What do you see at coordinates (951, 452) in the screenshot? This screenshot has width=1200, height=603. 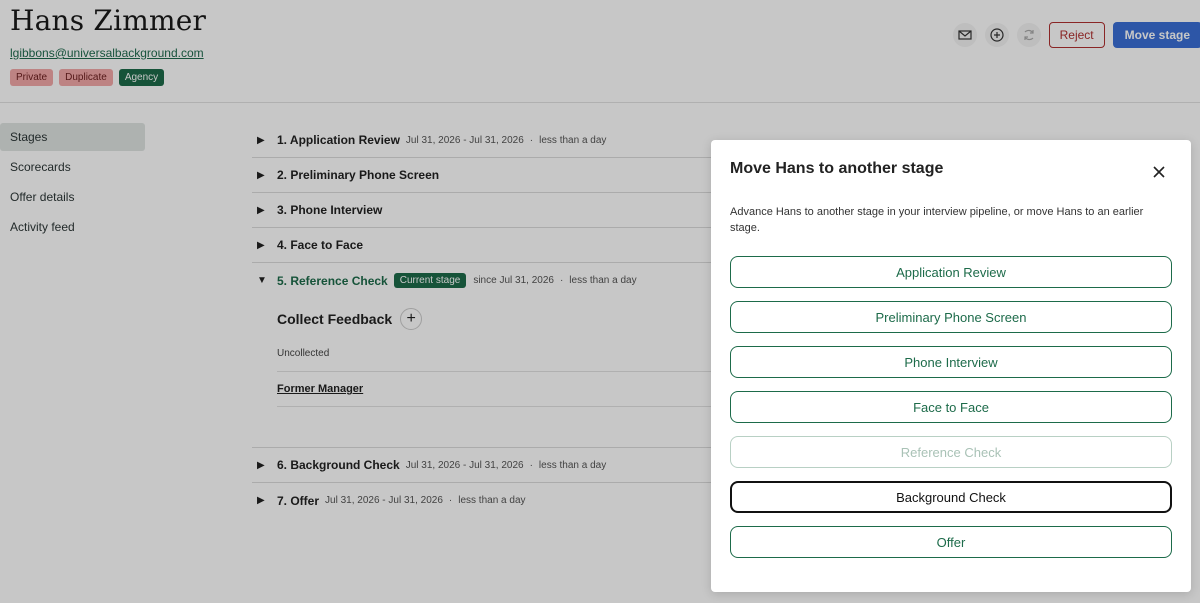 I see `option-reference-check: Reference Check` at bounding box center [951, 452].